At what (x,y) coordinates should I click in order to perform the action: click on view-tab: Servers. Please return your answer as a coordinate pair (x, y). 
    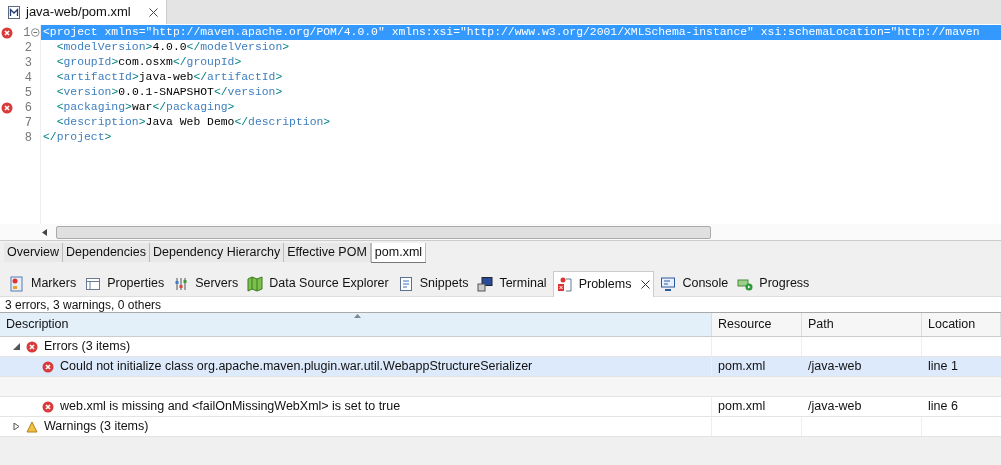
    Looking at the image, I should click on (206, 283).